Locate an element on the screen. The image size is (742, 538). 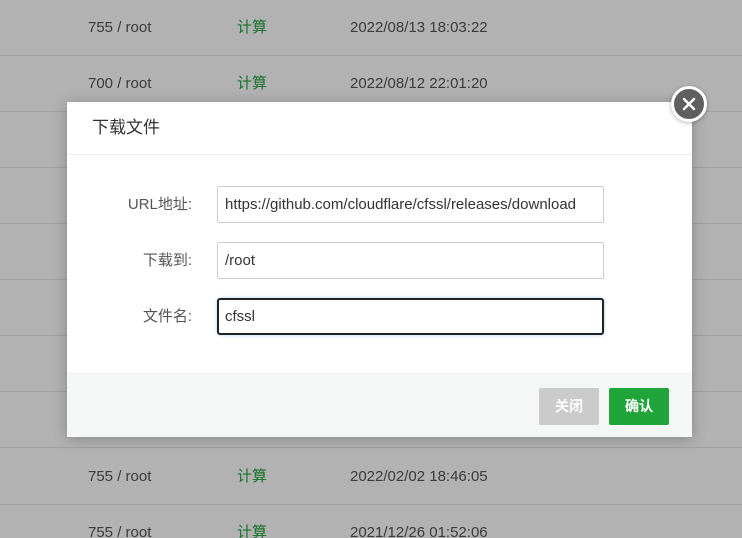
target-dir-row: 下载到: is located at coordinates (379, 261).